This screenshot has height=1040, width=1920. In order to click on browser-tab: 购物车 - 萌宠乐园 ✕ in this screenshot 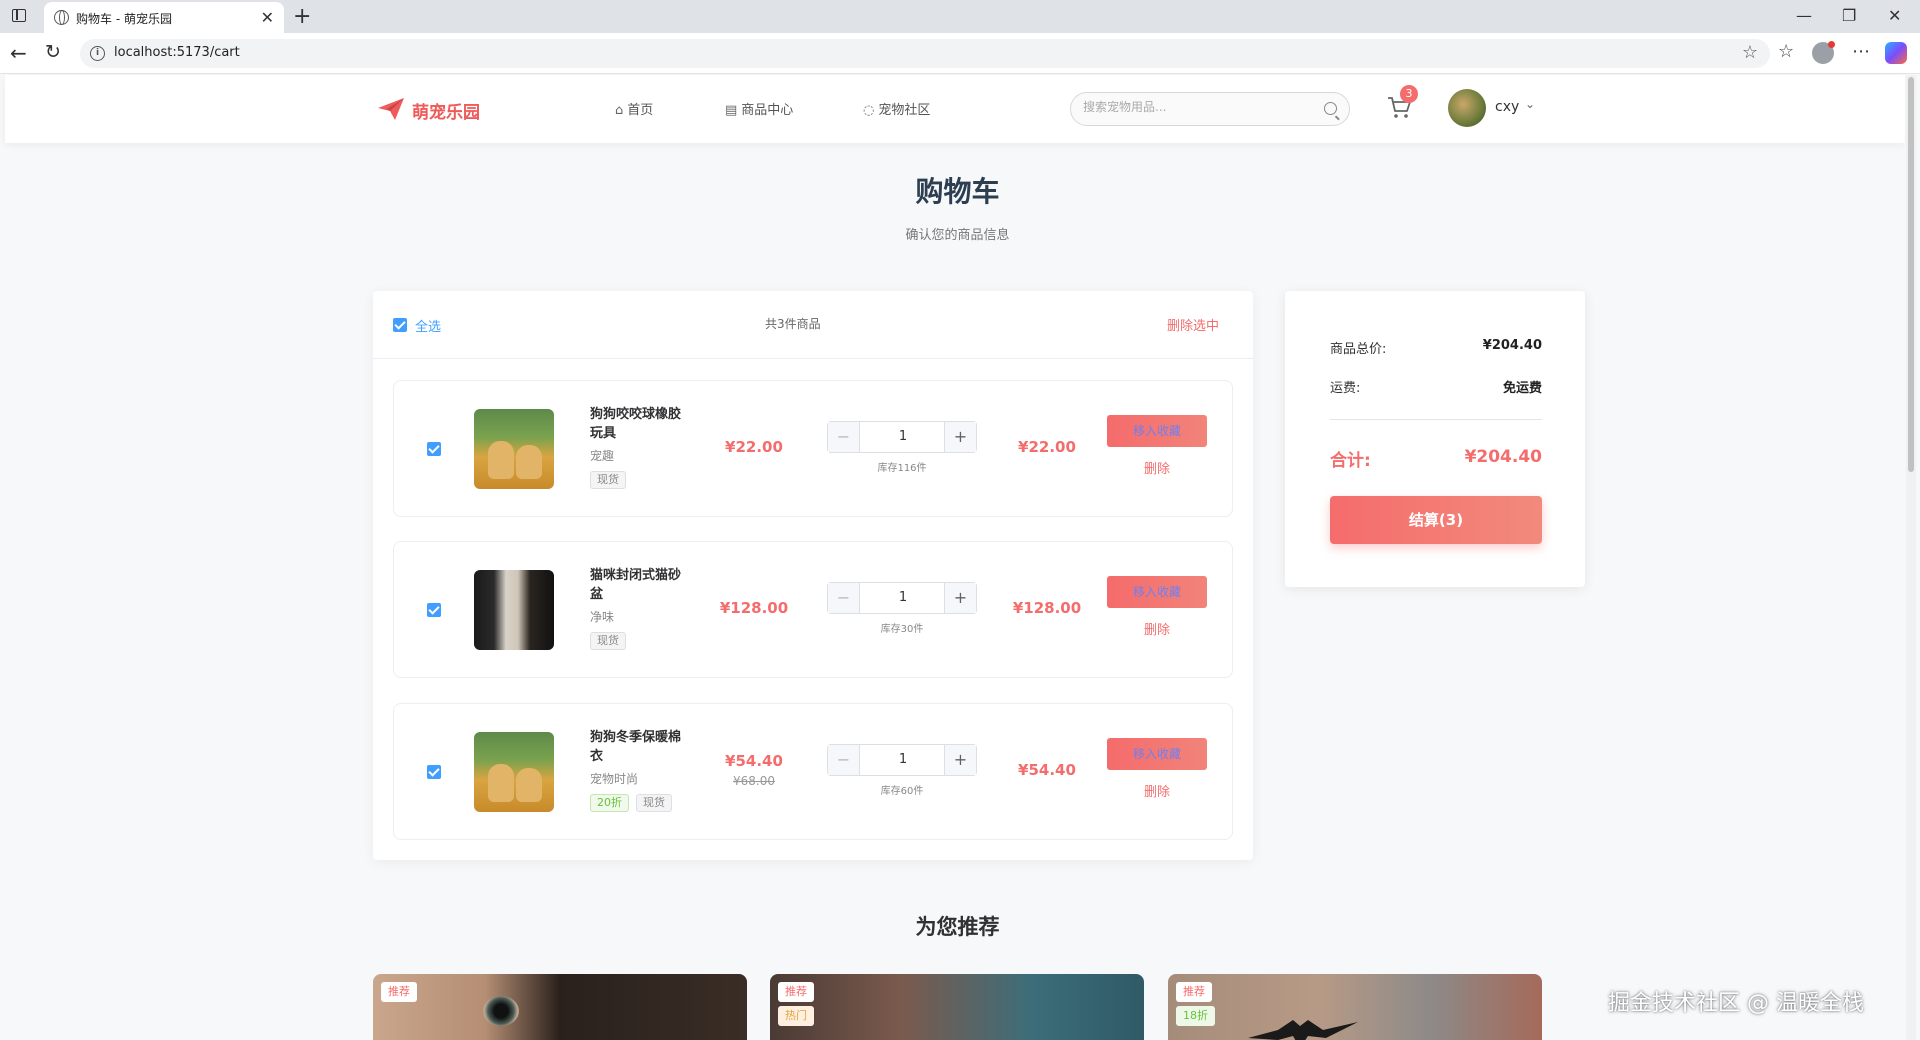, I will do `click(164, 17)`.